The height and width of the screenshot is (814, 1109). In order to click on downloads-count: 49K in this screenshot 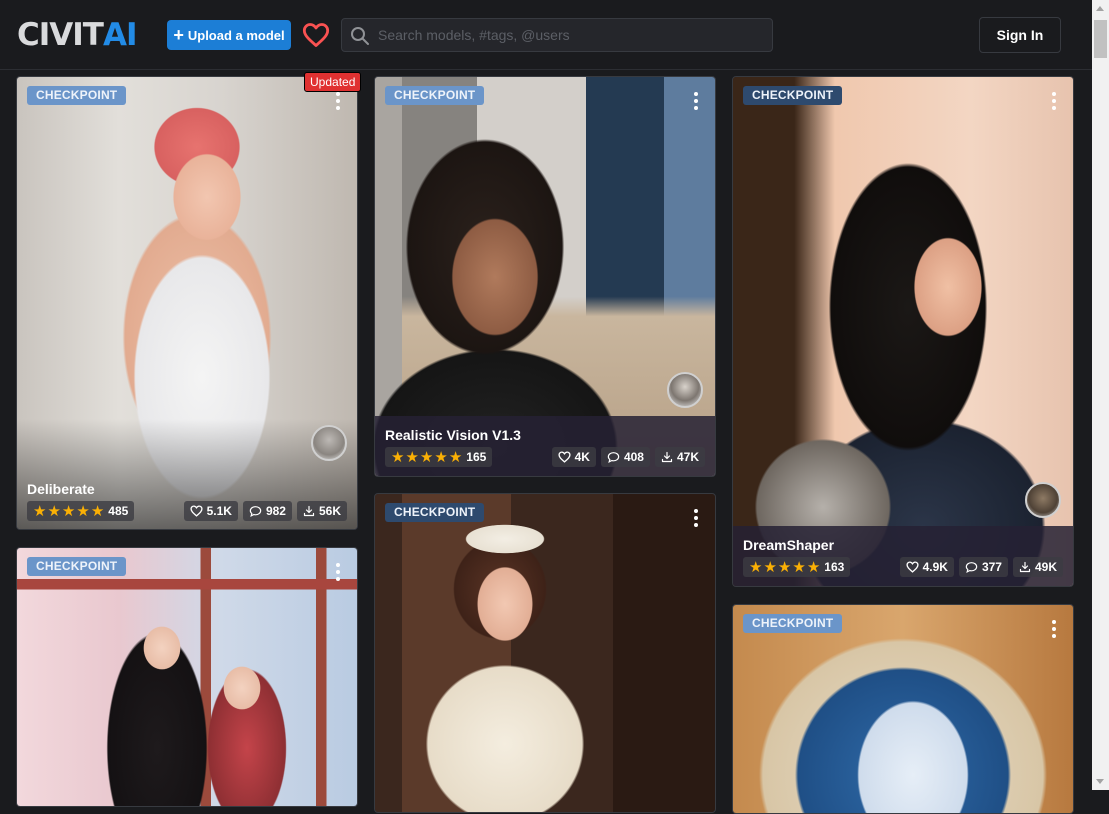, I will do `click(1045, 567)`.